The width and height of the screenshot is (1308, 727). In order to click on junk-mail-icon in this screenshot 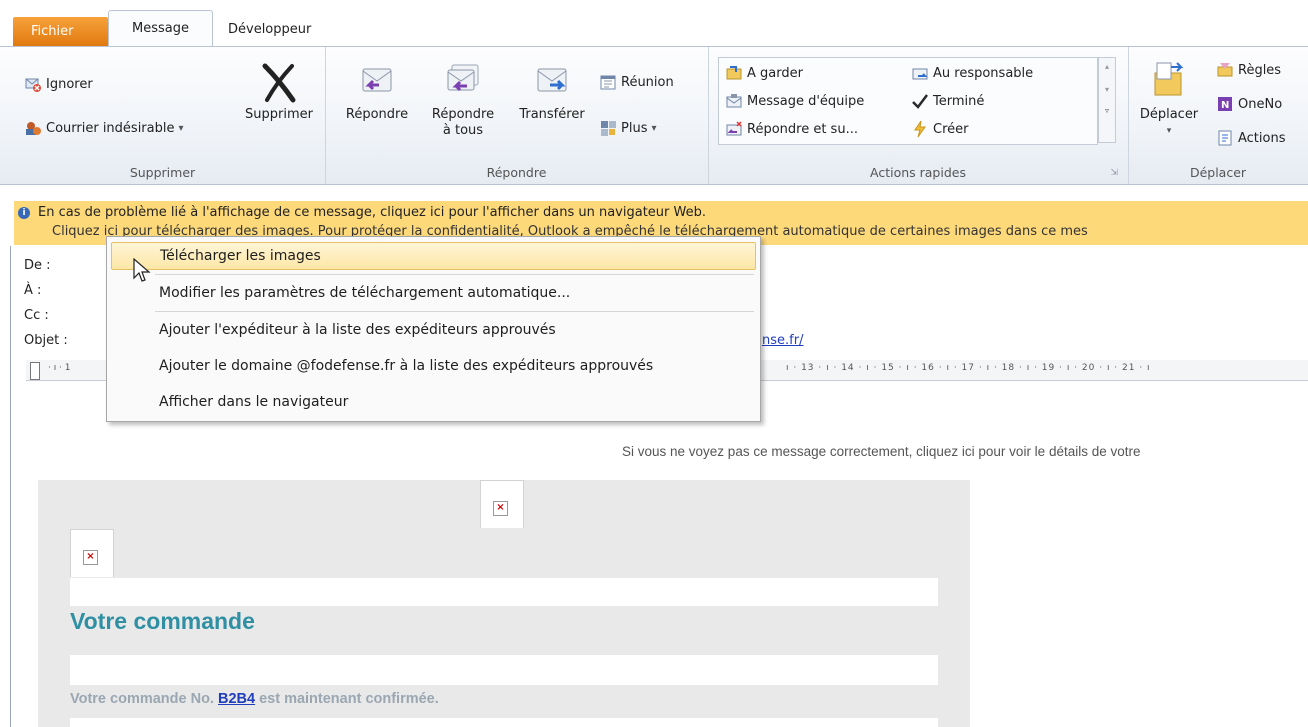, I will do `click(33, 128)`.